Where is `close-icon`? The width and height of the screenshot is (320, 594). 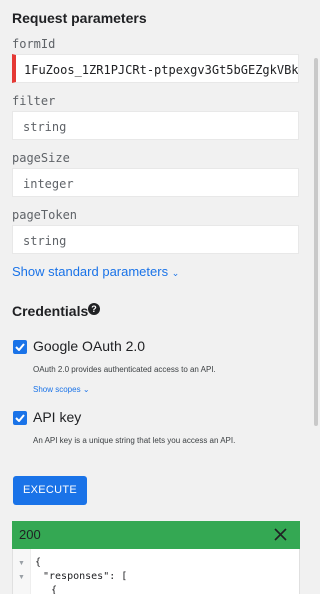
close-icon is located at coordinates (280, 534).